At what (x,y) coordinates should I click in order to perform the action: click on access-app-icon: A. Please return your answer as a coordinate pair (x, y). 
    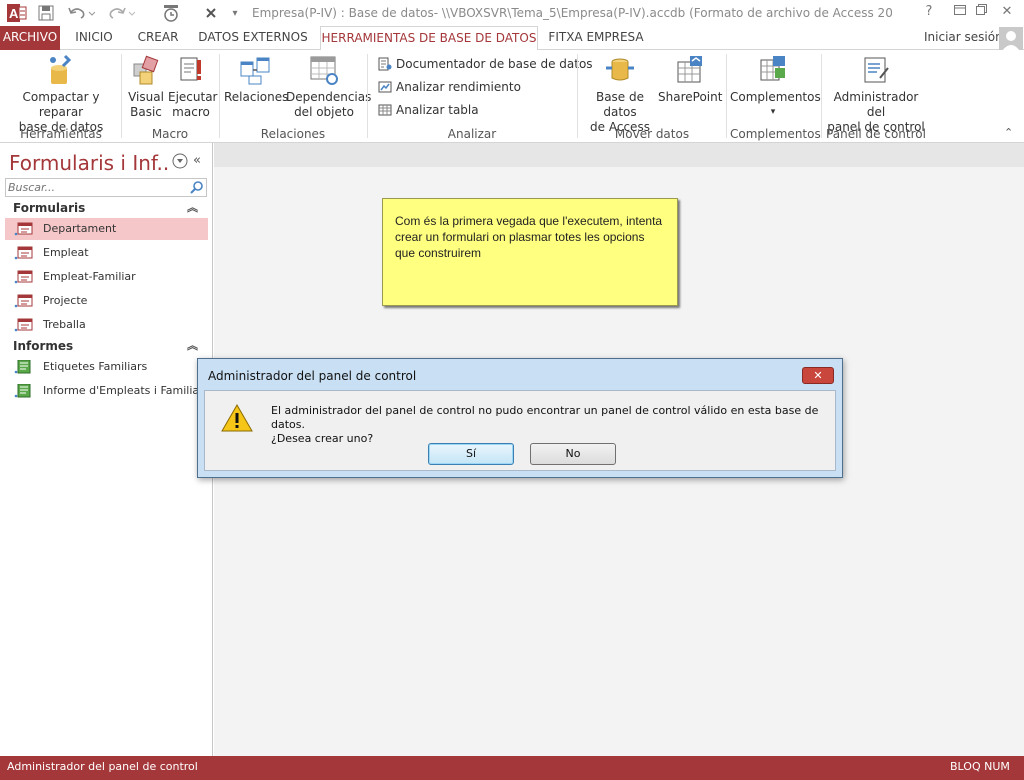
    Looking at the image, I should click on (17, 13).